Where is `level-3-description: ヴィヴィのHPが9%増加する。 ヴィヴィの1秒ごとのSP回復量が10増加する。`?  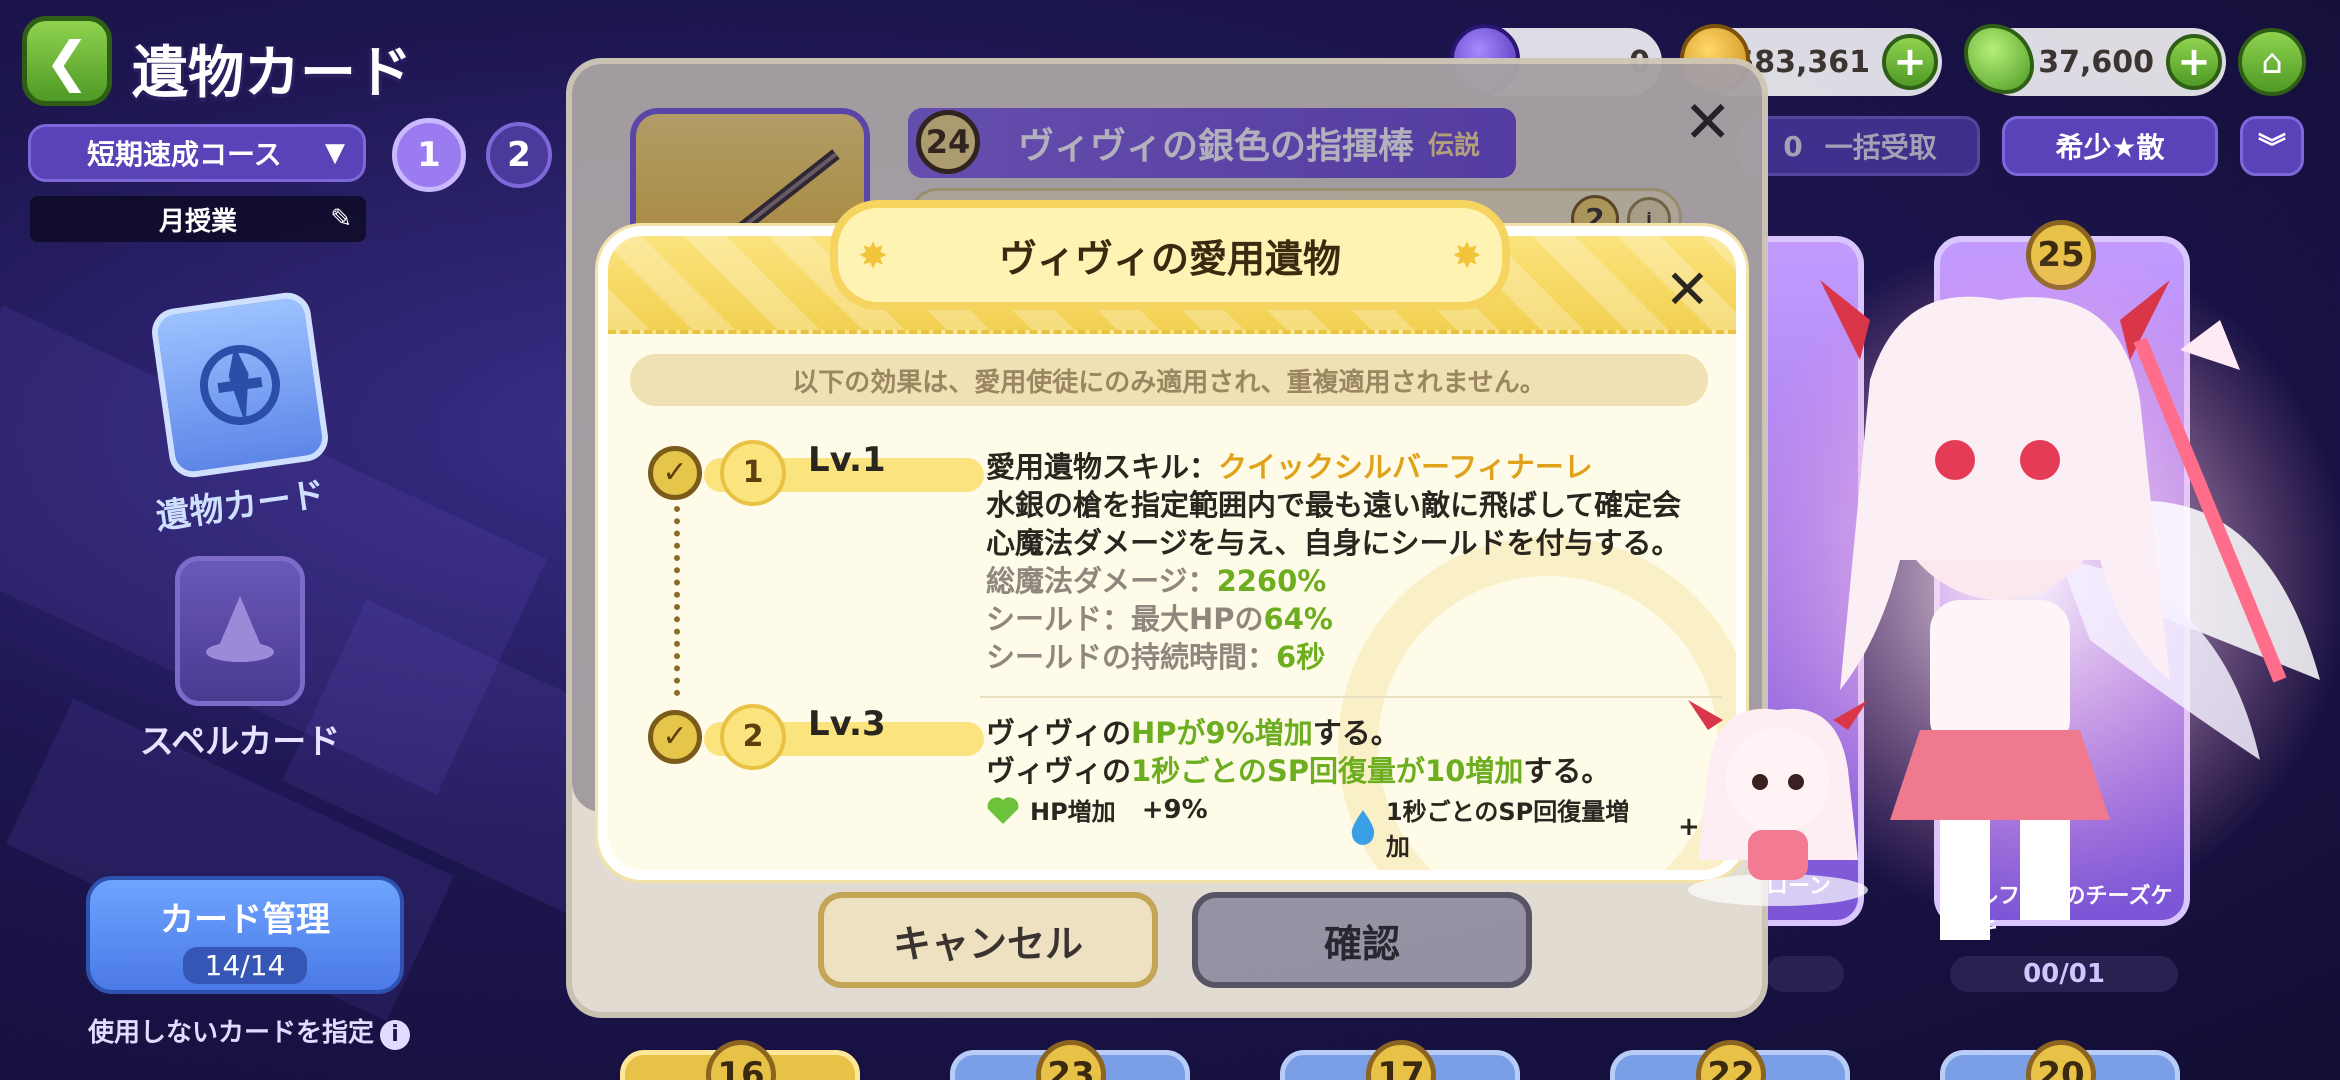
level-3-description: ヴィヴィのHPが9%増加する。 ヴィヴィの1秒ごとのSP回復量が10増加する。 is located at coordinates (1298, 752).